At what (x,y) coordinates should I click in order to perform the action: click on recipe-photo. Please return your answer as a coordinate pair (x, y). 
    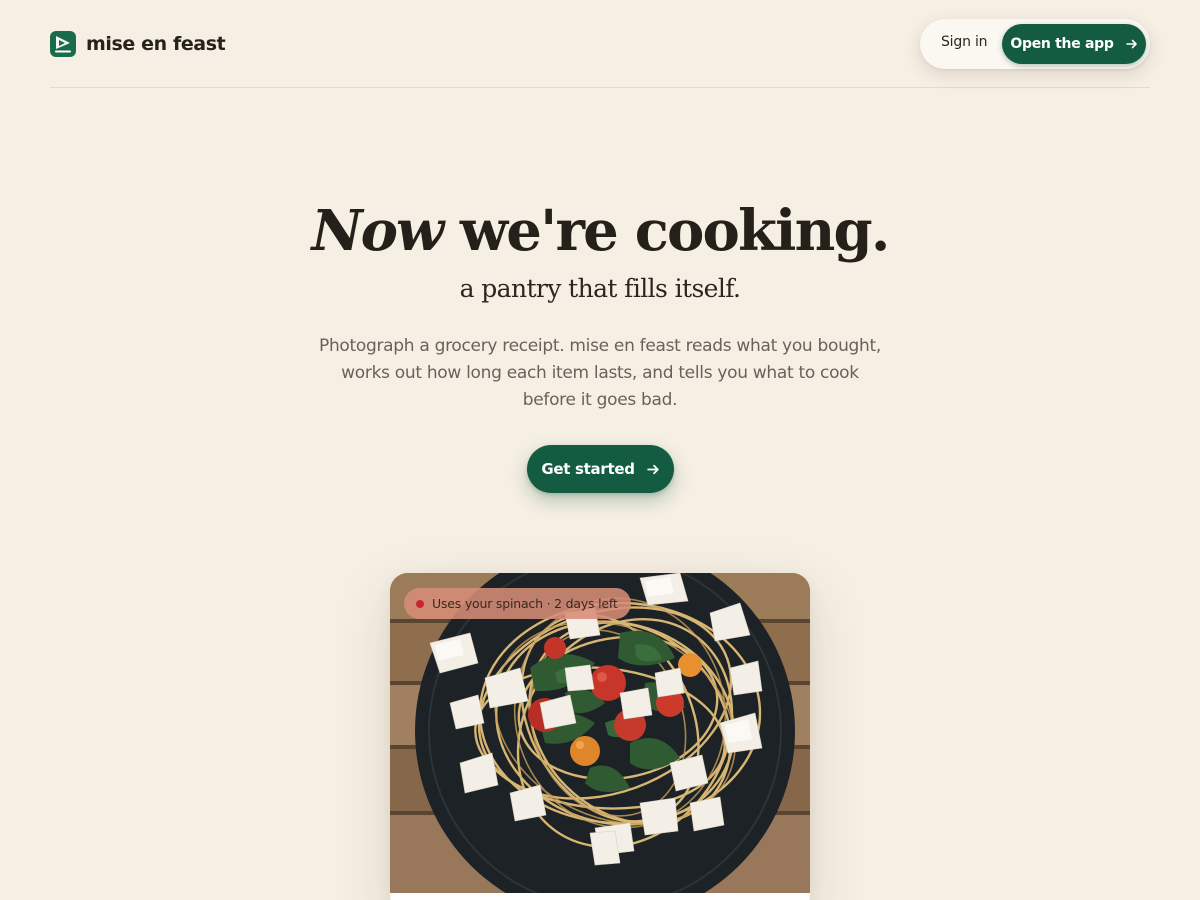
    Looking at the image, I should click on (600, 733).